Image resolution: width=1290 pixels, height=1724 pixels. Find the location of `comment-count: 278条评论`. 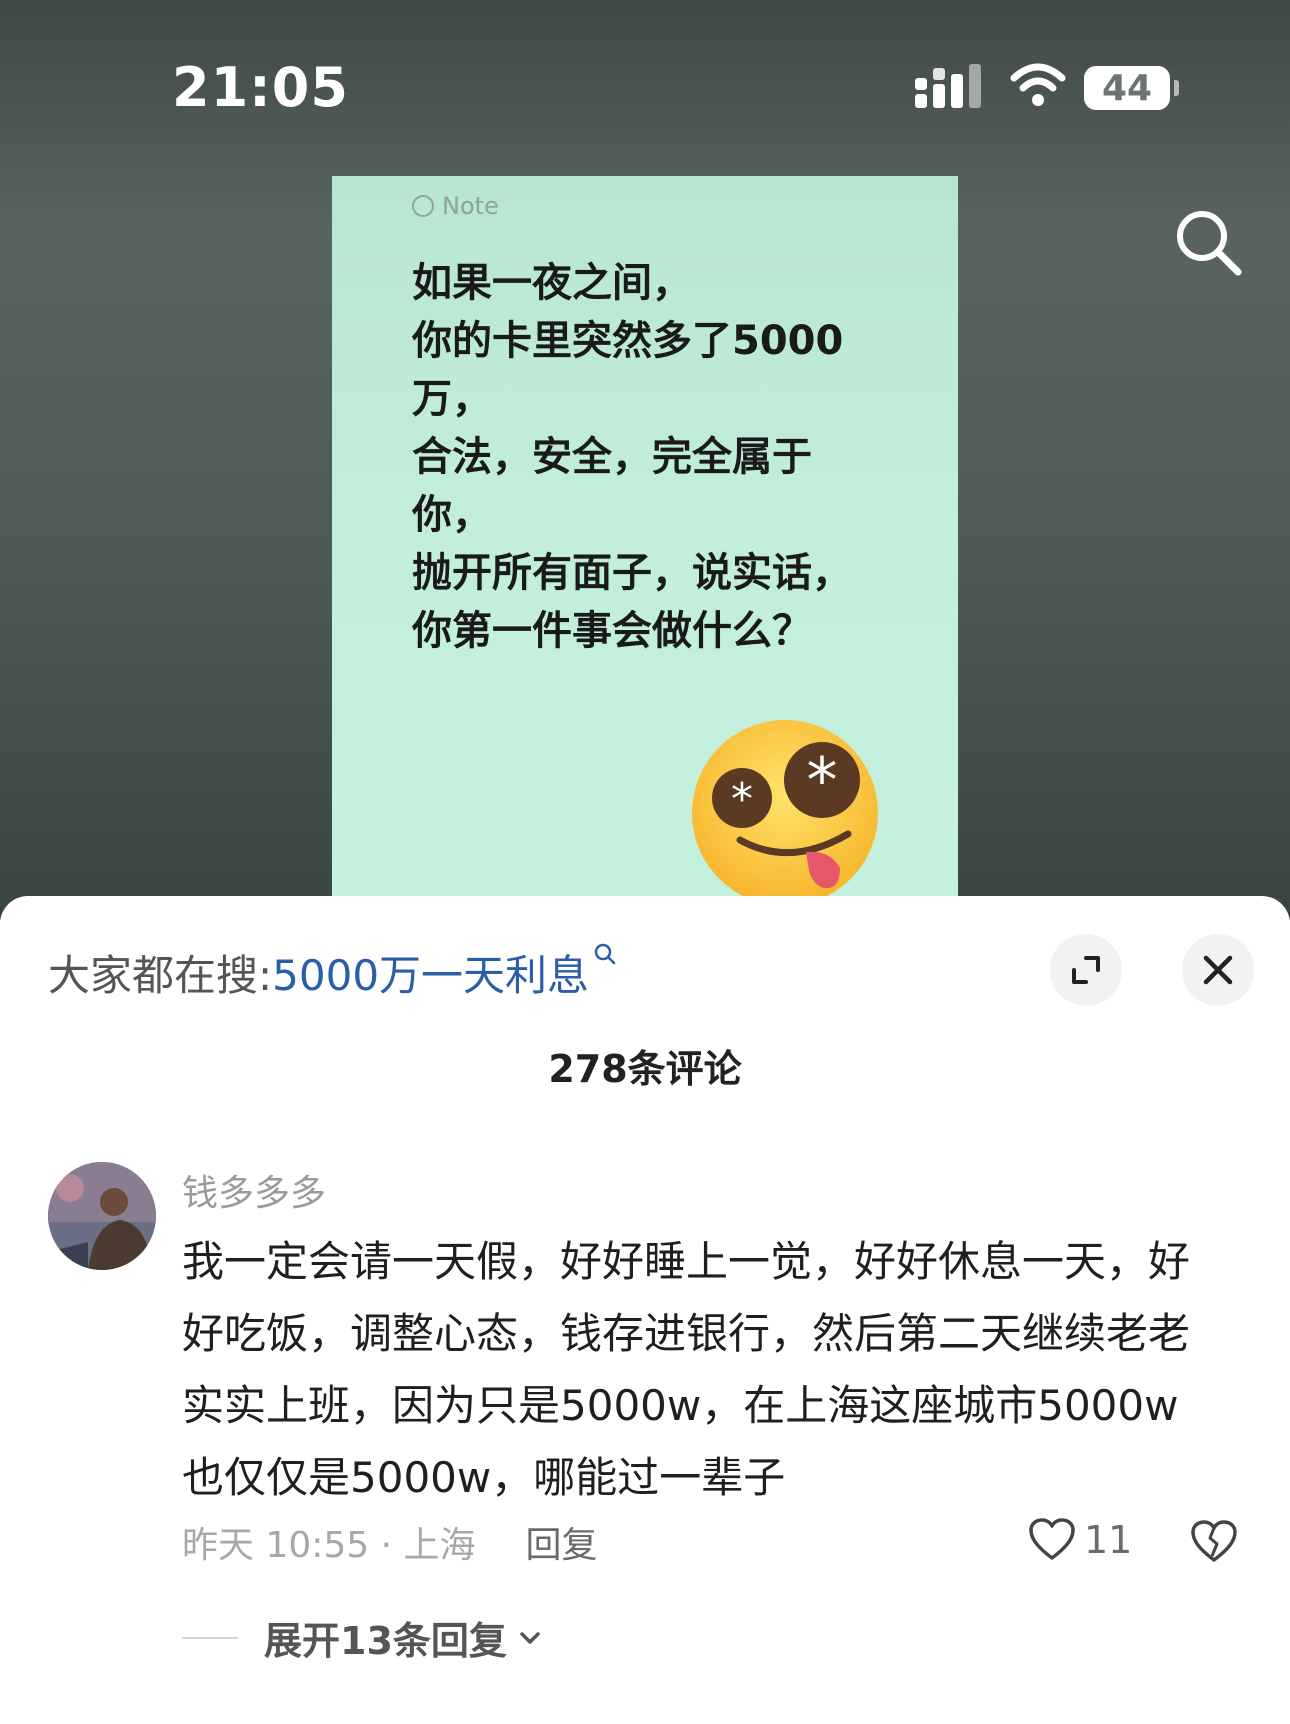

comment-count: 278条评论 is located at coordinates (645, 1069).